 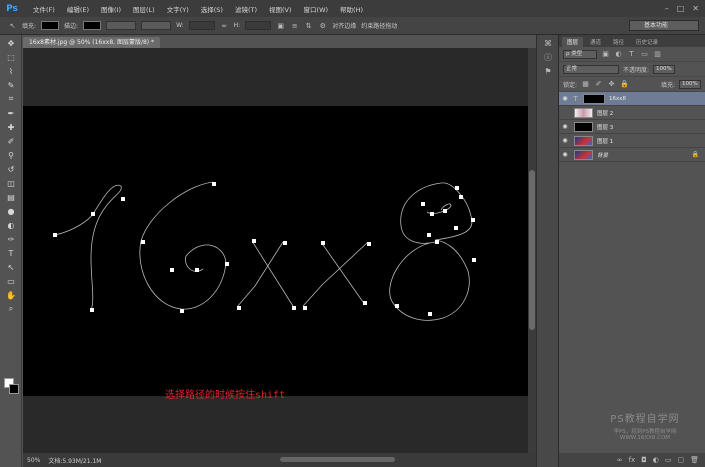 What do you see at coordinates (14, 389) in the screenshot?
I see `background-color-swatch` at bounding box center [14, 389].